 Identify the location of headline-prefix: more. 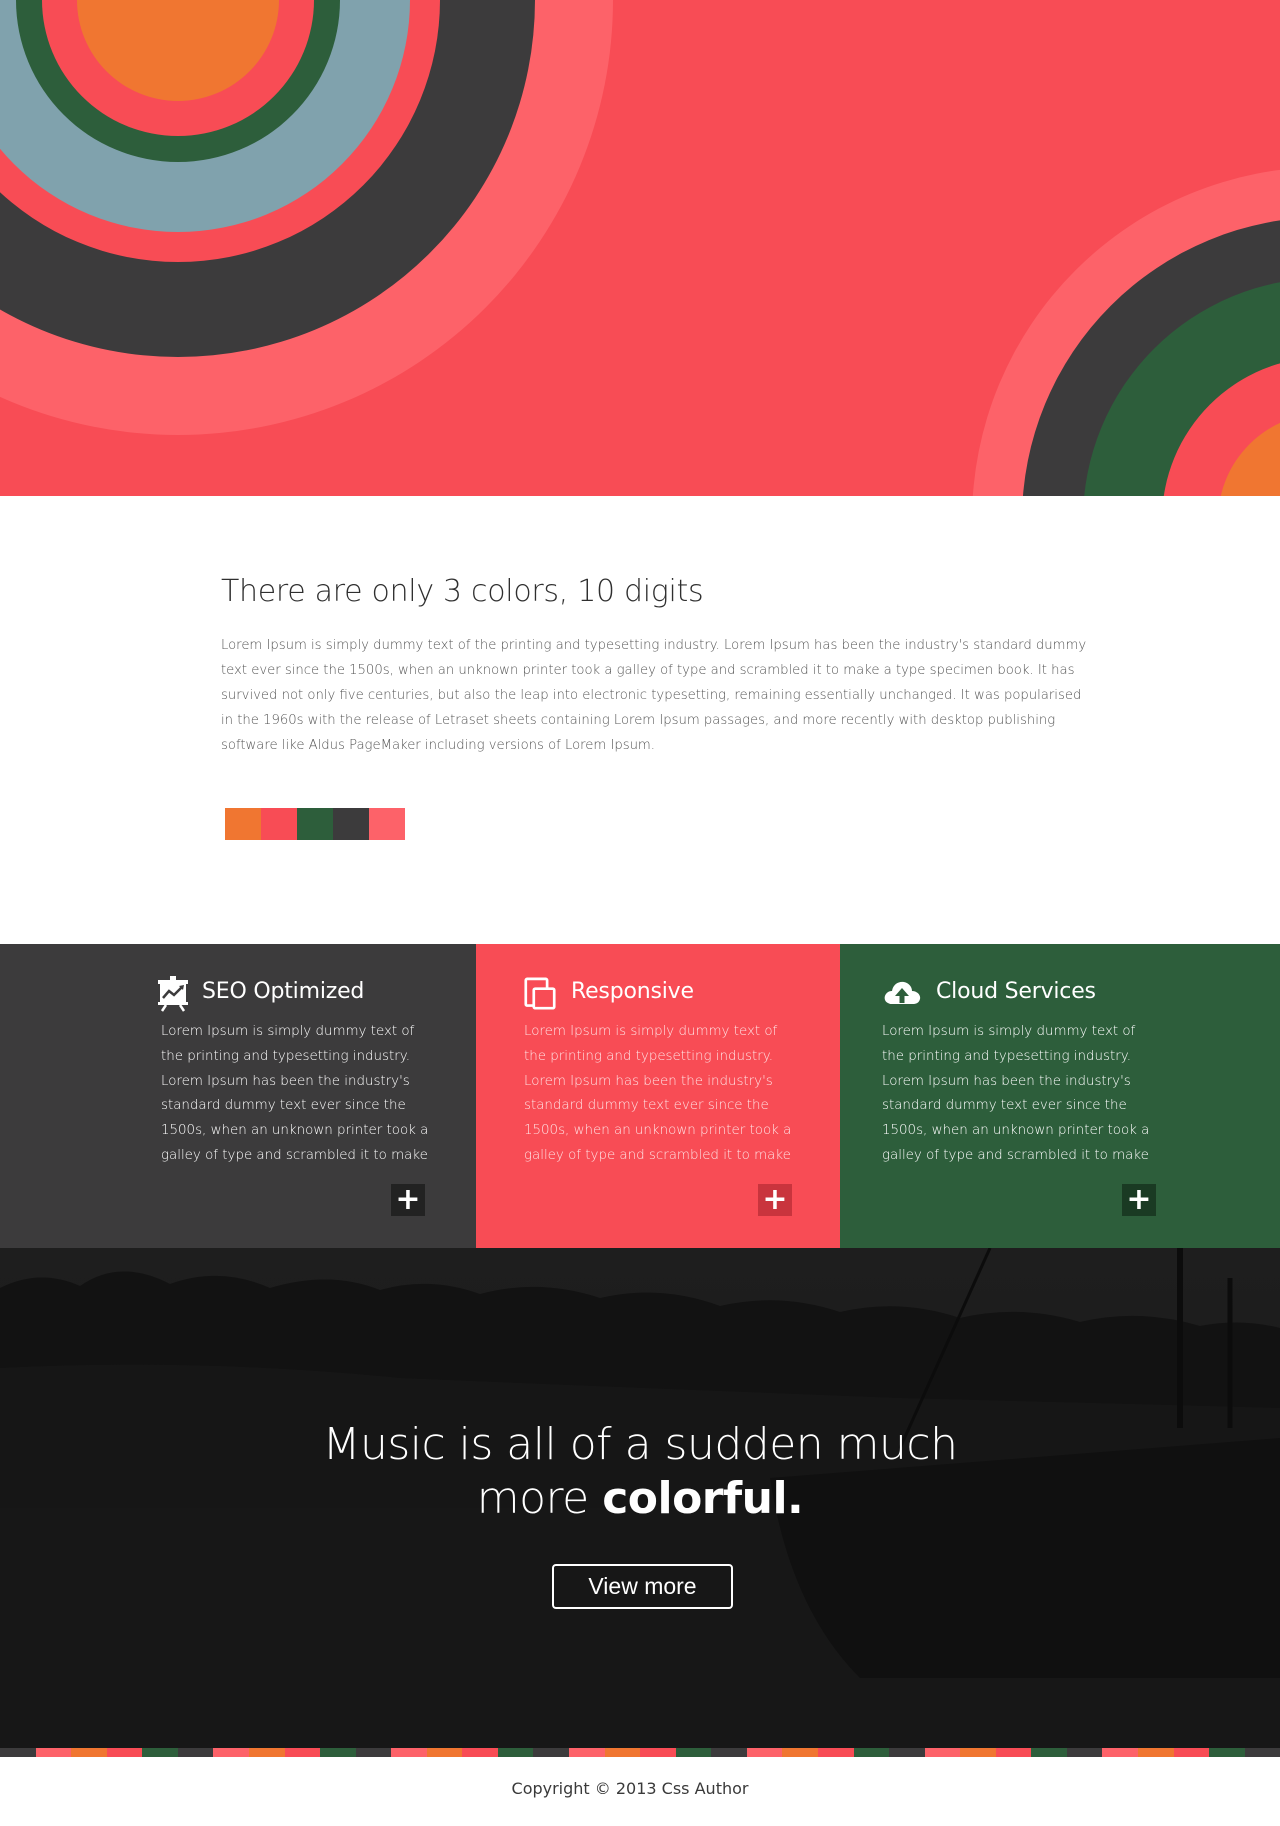
(539, 1498).